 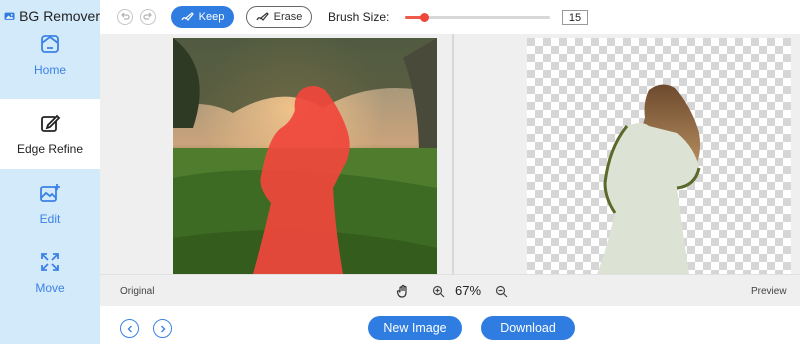 I want to click on footer: New Image Download, so click(x=450, y=325).